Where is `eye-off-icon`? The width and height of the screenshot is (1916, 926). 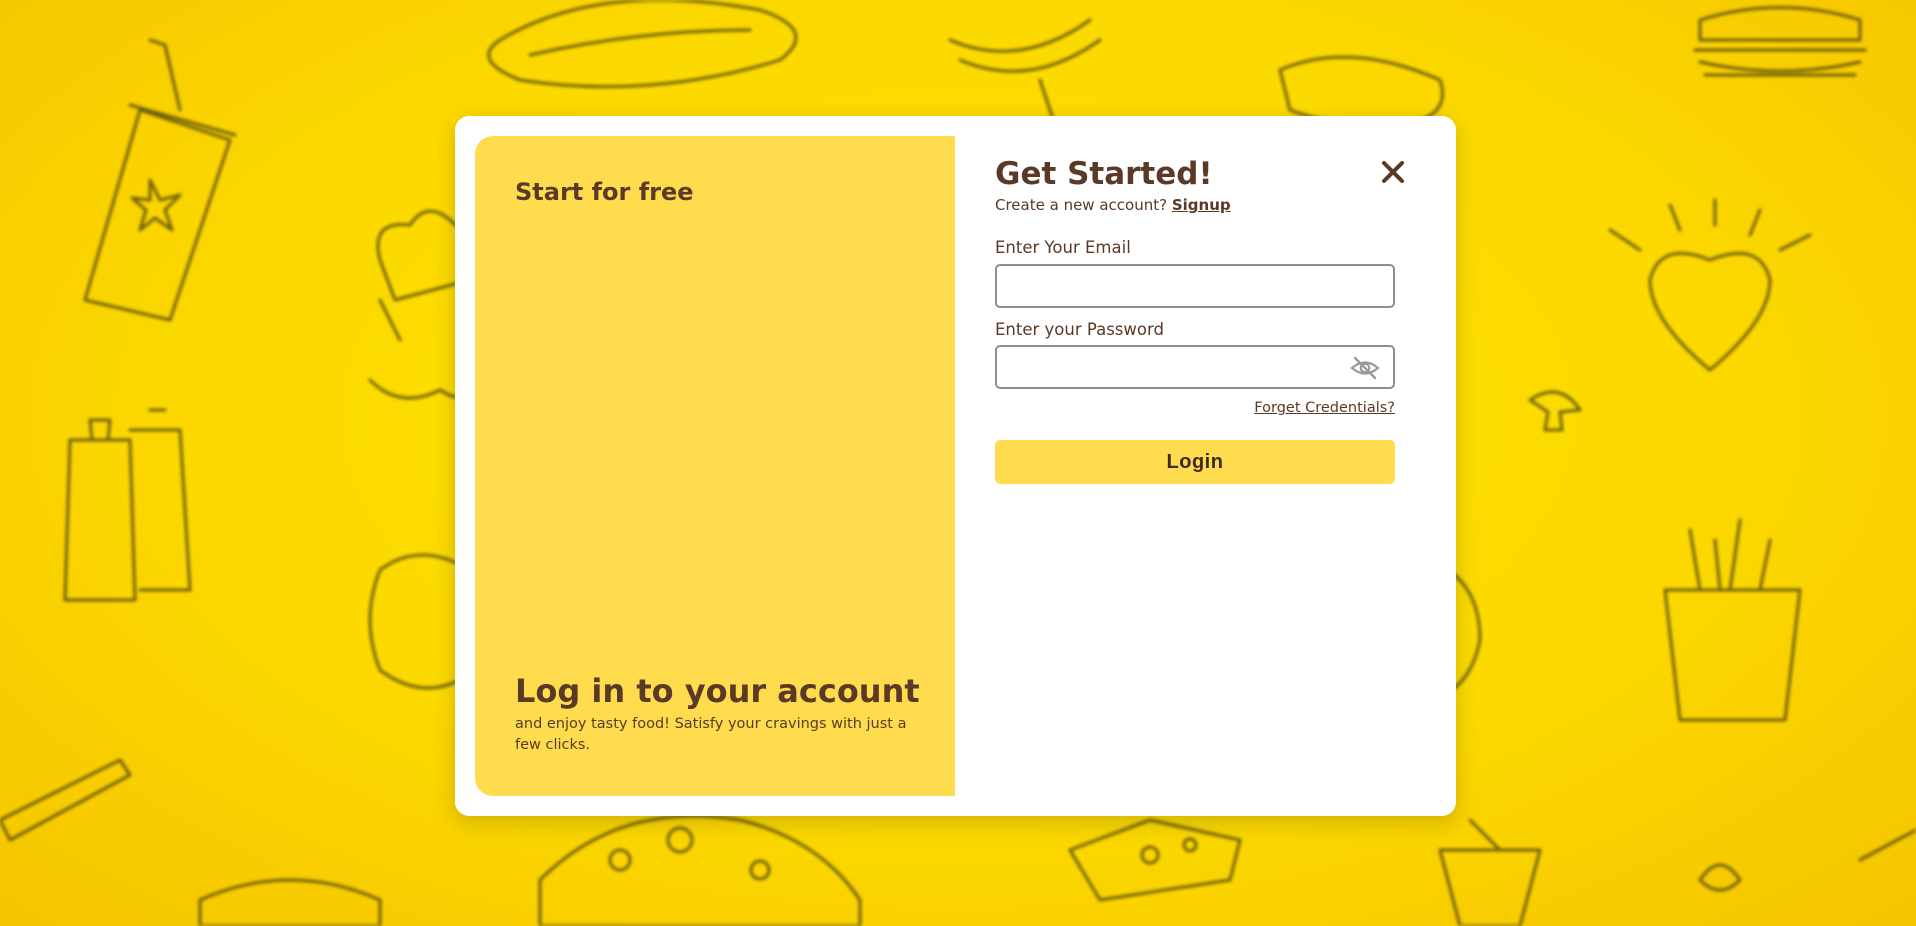 eye-off-icon is located at coordinates (1365, 368).